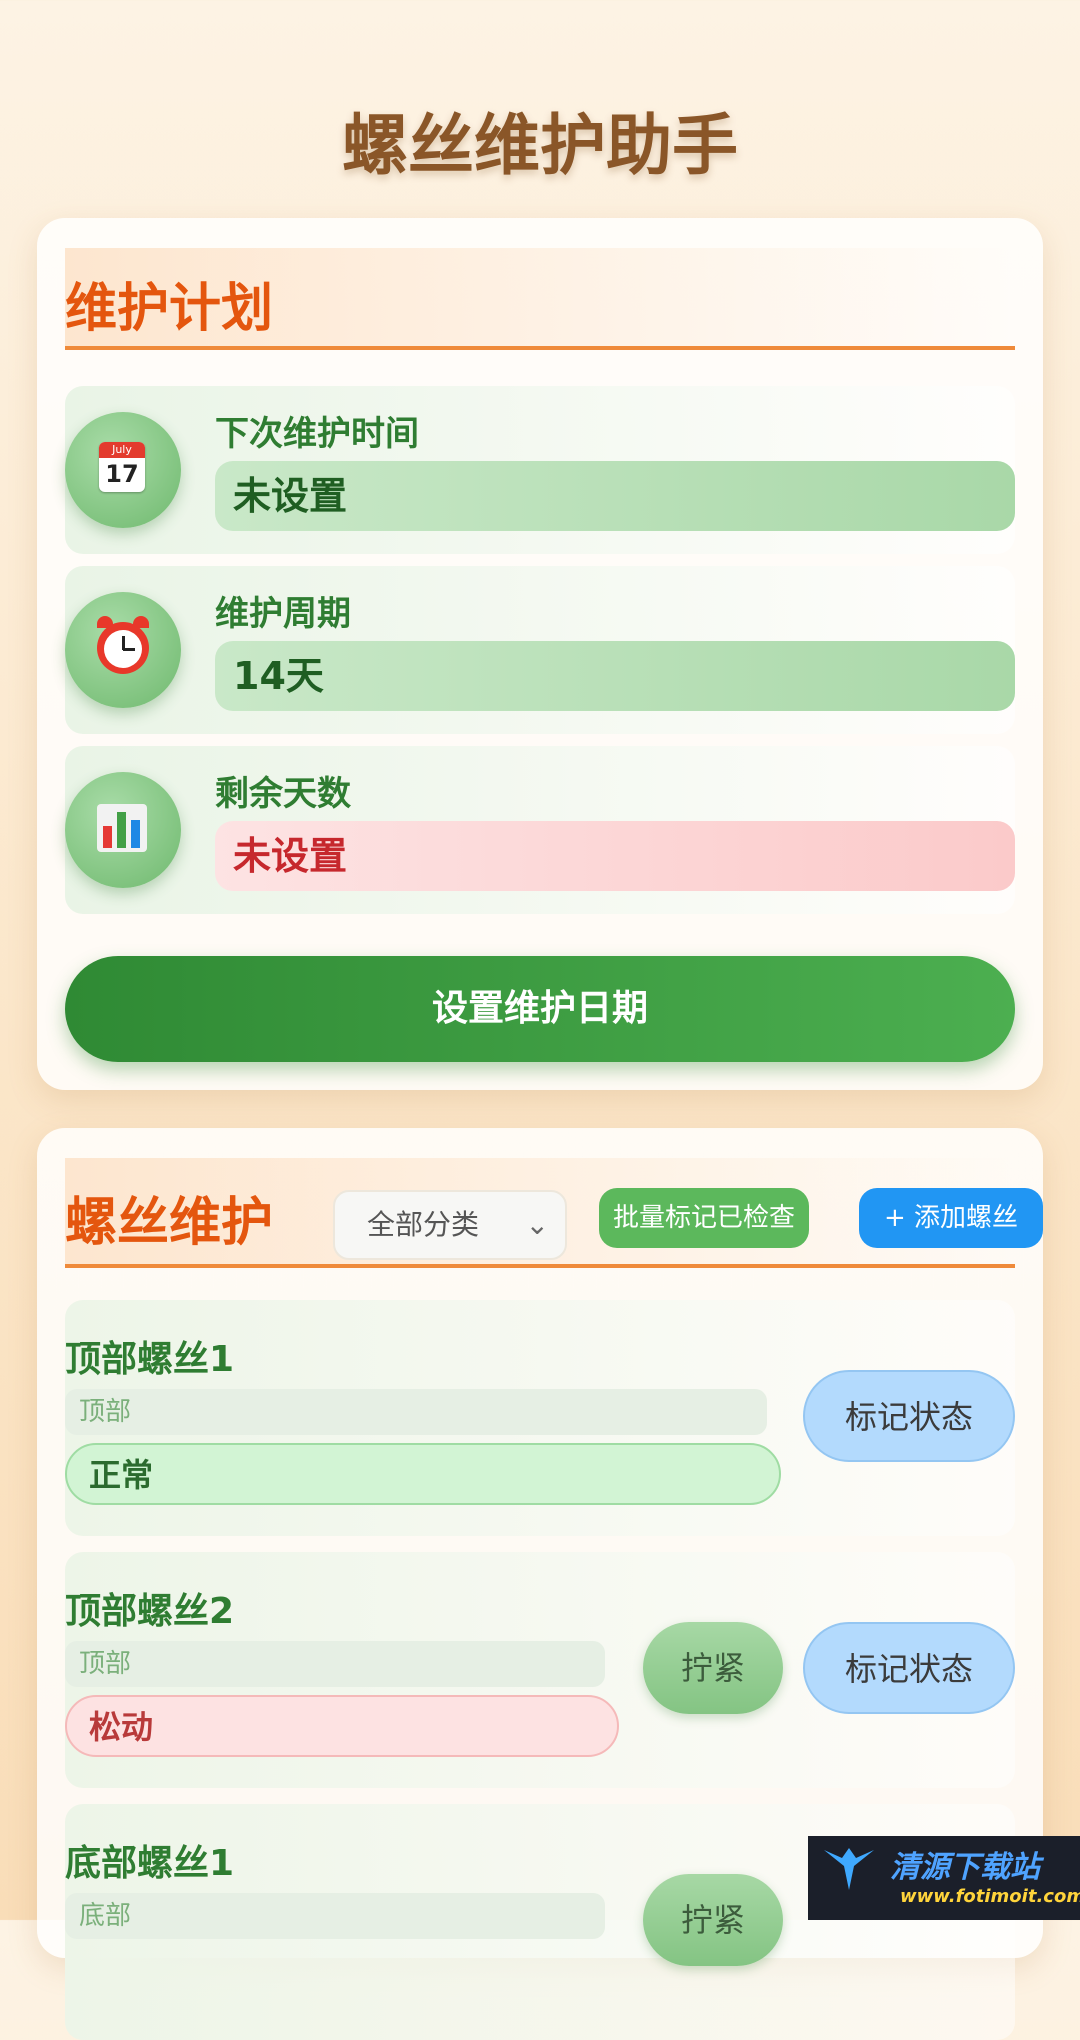 The image size is (1080, 2040). What do you see at coordinates (283, 614) in the screenshot?
I see `maintenance-cycle-label: 维护周期` at bounding box center [283, 614].